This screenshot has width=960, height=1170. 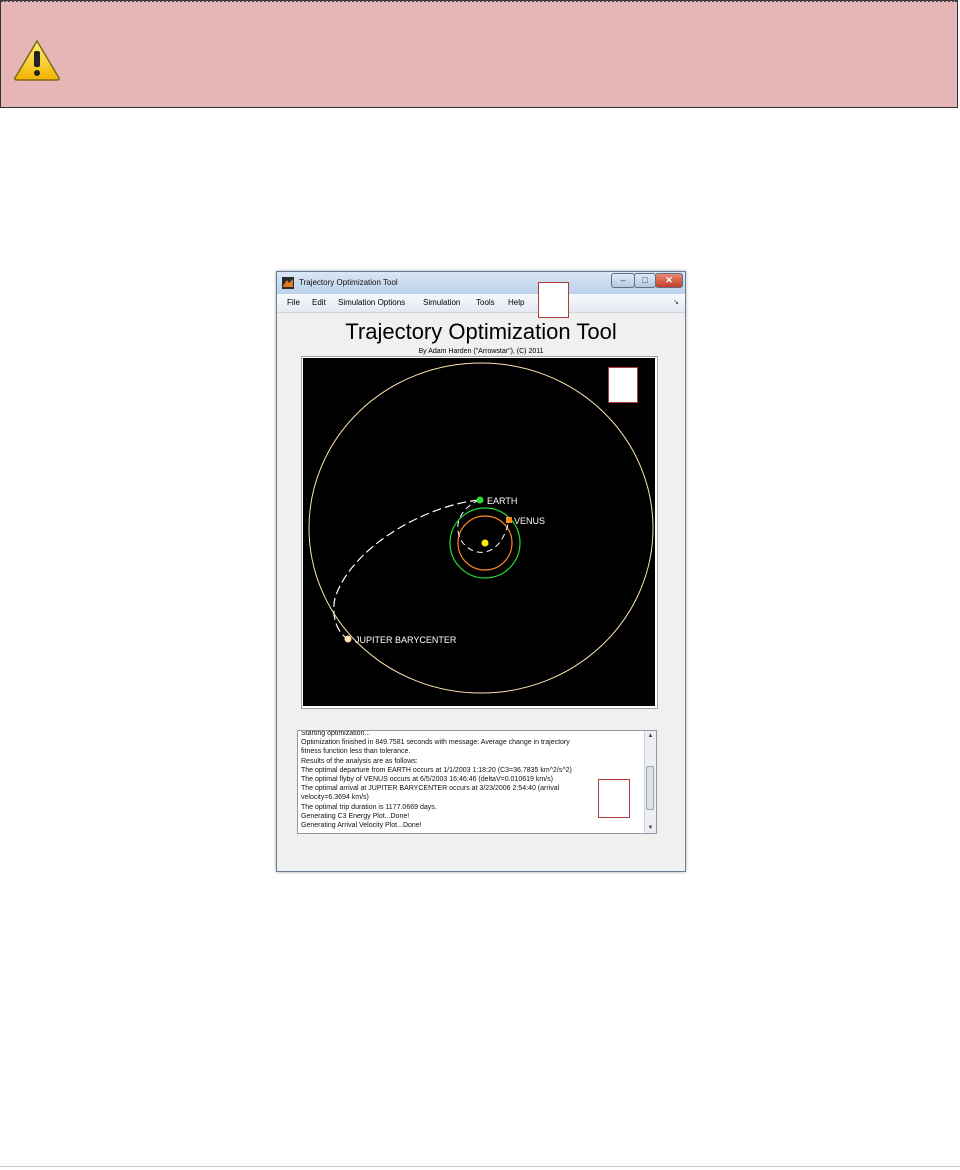 What do you see at coordinates (676, 302) in the screenshot?
I see `menu-dock-icon: ↘` at bounding box center [676, 302].